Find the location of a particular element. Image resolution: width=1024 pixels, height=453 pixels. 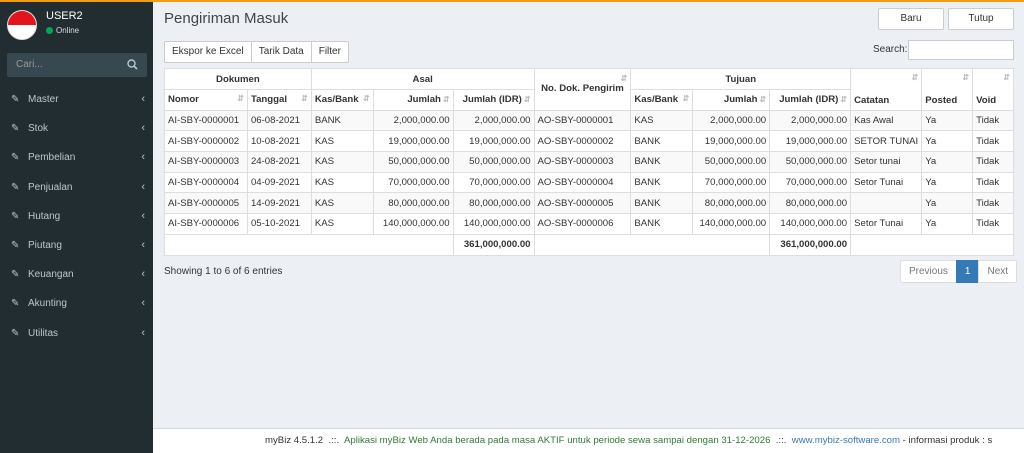

cell-tanggal: 05-10-2021 is located at coordinates (279, 224).